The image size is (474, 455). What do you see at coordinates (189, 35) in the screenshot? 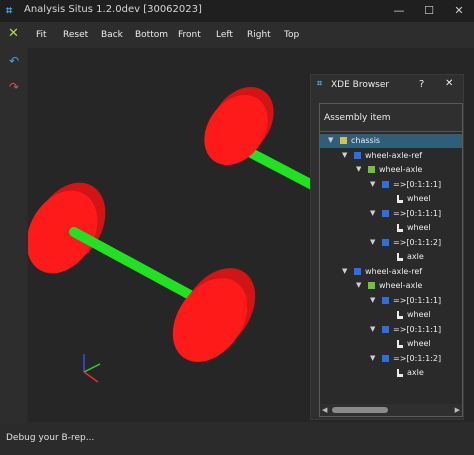
I see `front-button: Front` at bounding box center [189, 35].